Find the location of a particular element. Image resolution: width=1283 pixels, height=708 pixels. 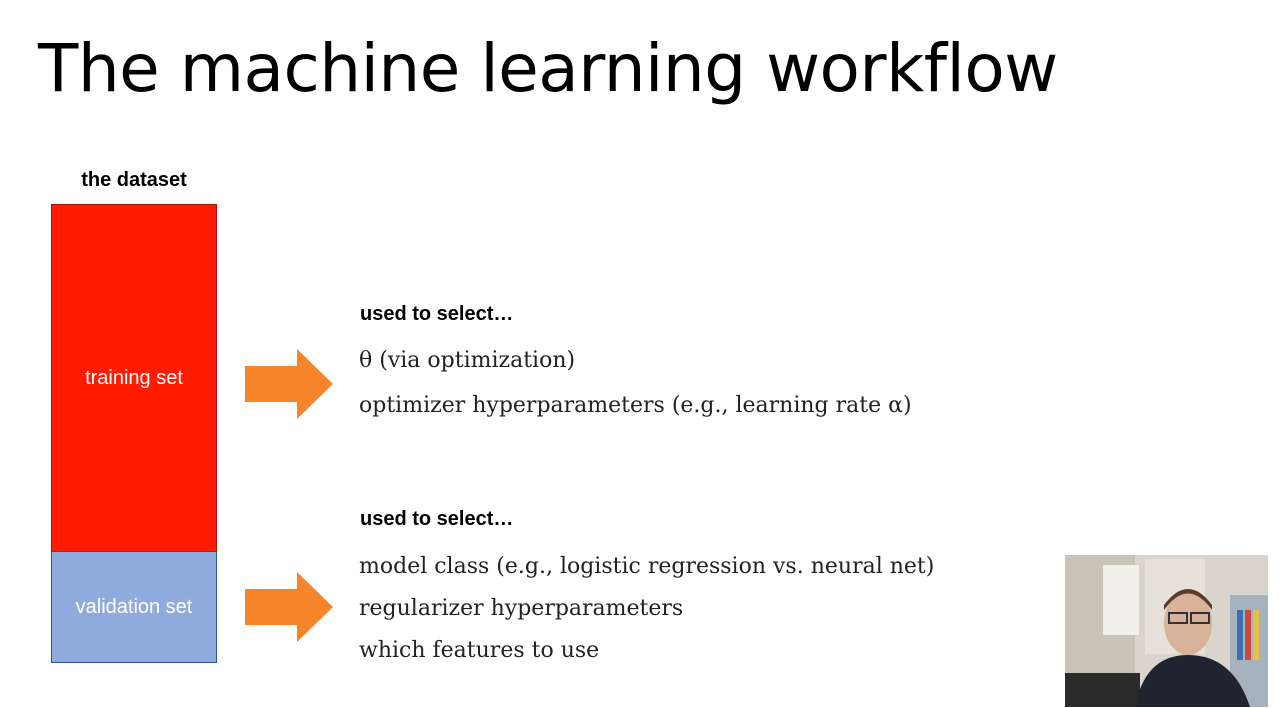

training-set-label: training set is located at coordinates (134, 377).